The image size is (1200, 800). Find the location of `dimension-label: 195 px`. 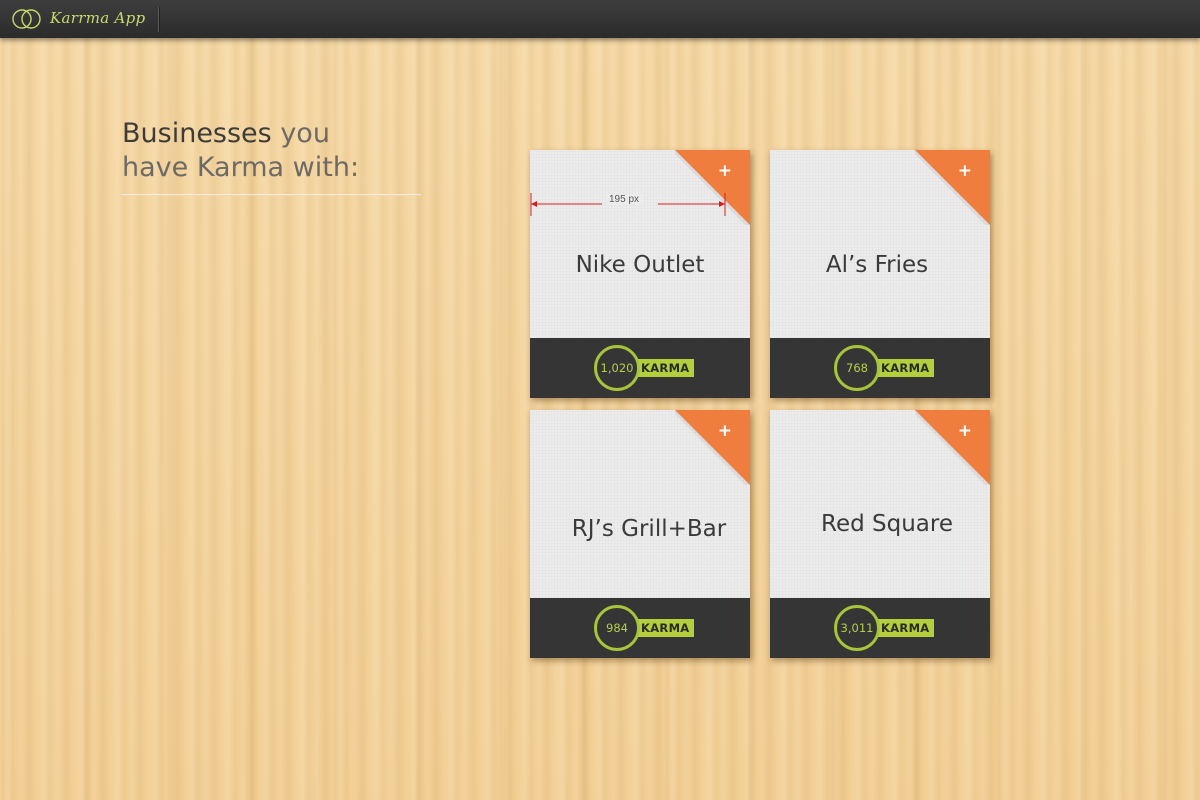

dimension-label: 195 px is located at coordinates (624, 199).